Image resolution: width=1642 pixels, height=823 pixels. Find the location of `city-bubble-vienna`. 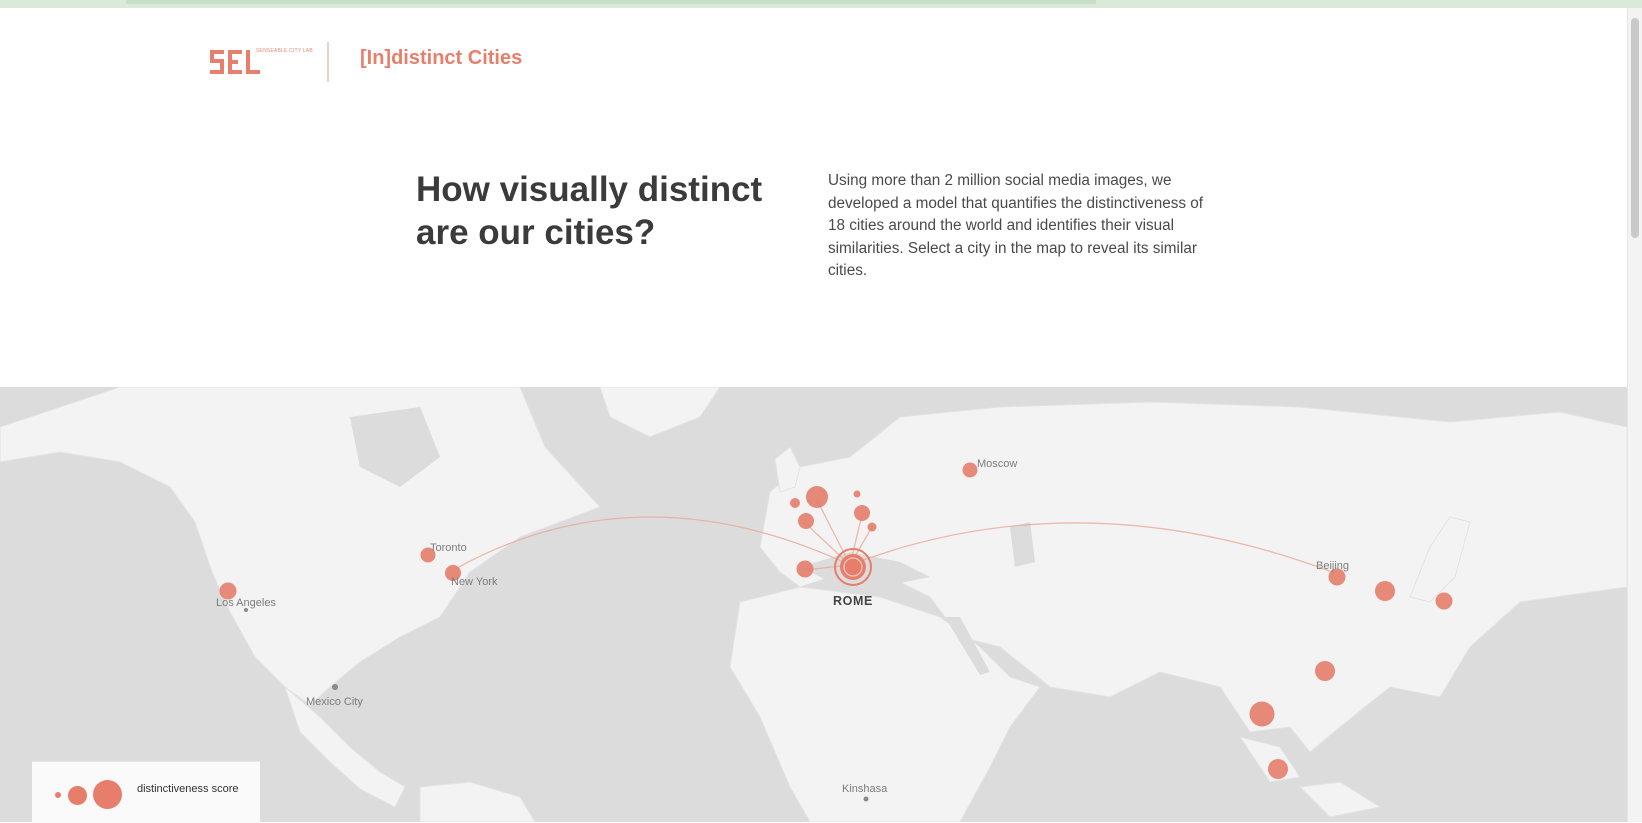

city-bubble-vienna is located at coordinates (872, 527).